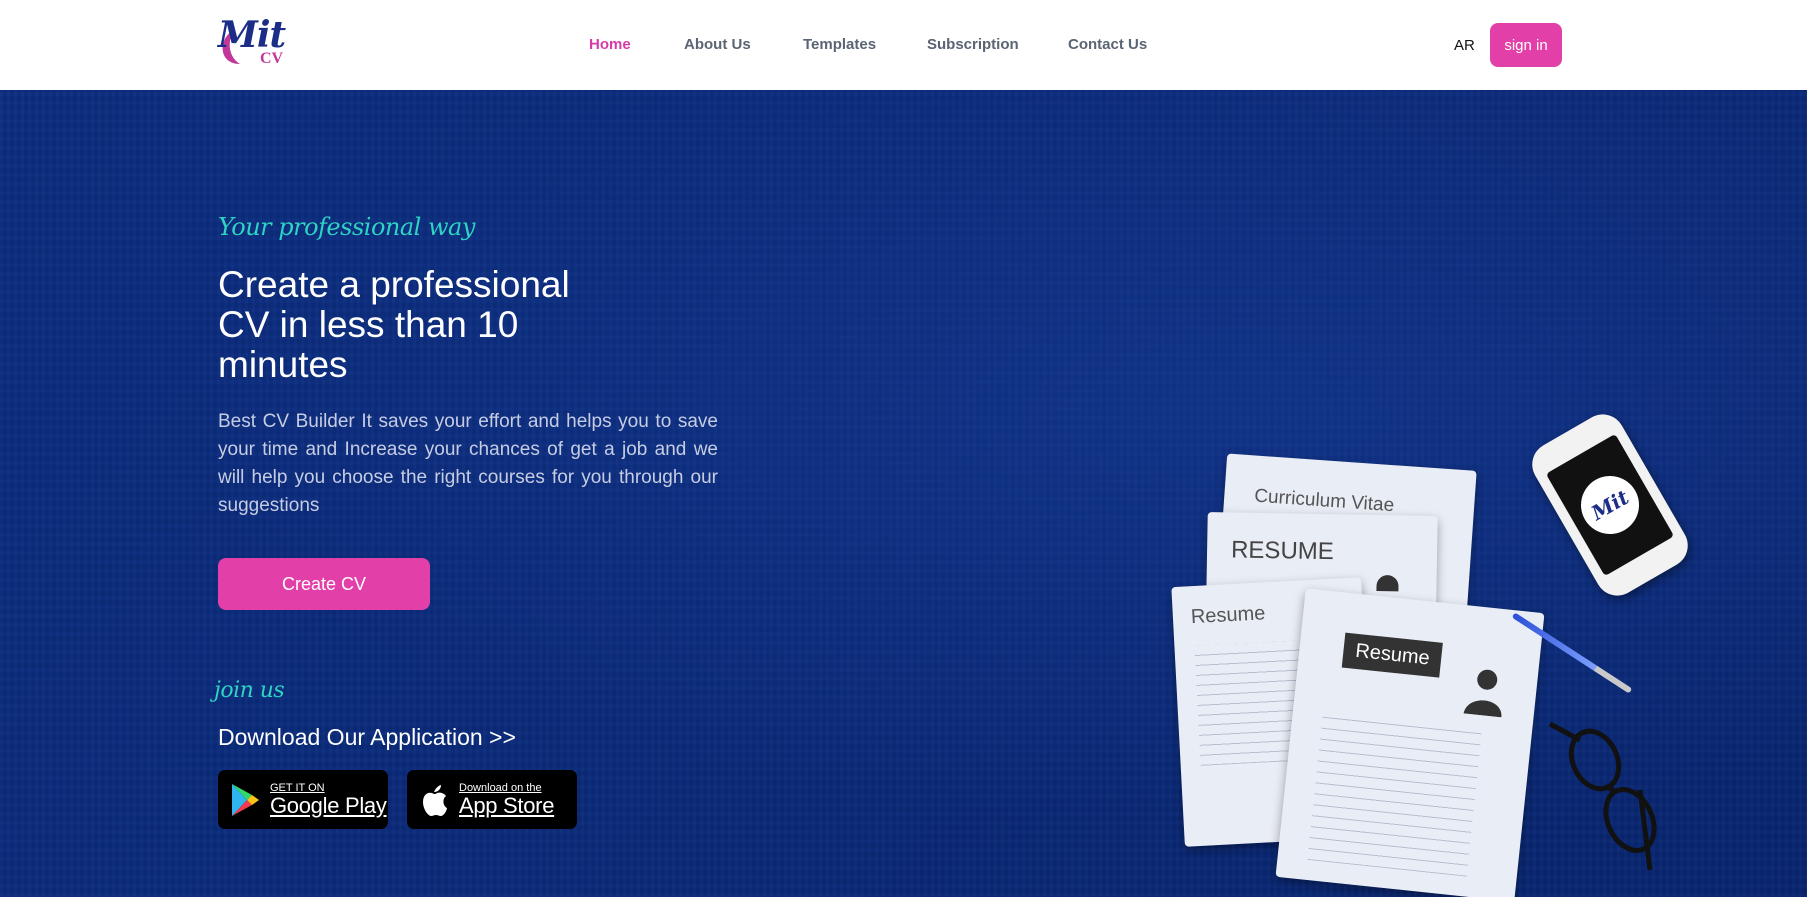  Describe the element at coordinates (1392, 655) in the screenshot. I see `paper-resume-right-text: Resume` at that location.